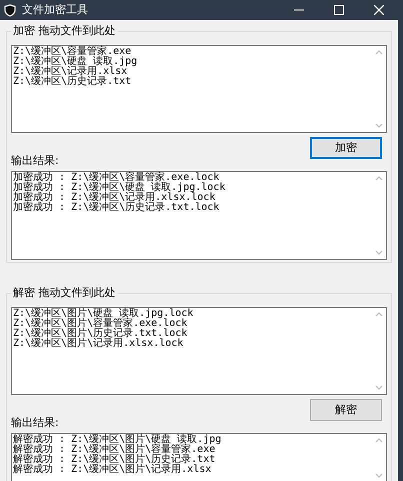  What do you see at coordinates (10, 10) in the screenshot?
I see `shield-icon` at bounding box center [10, 10].